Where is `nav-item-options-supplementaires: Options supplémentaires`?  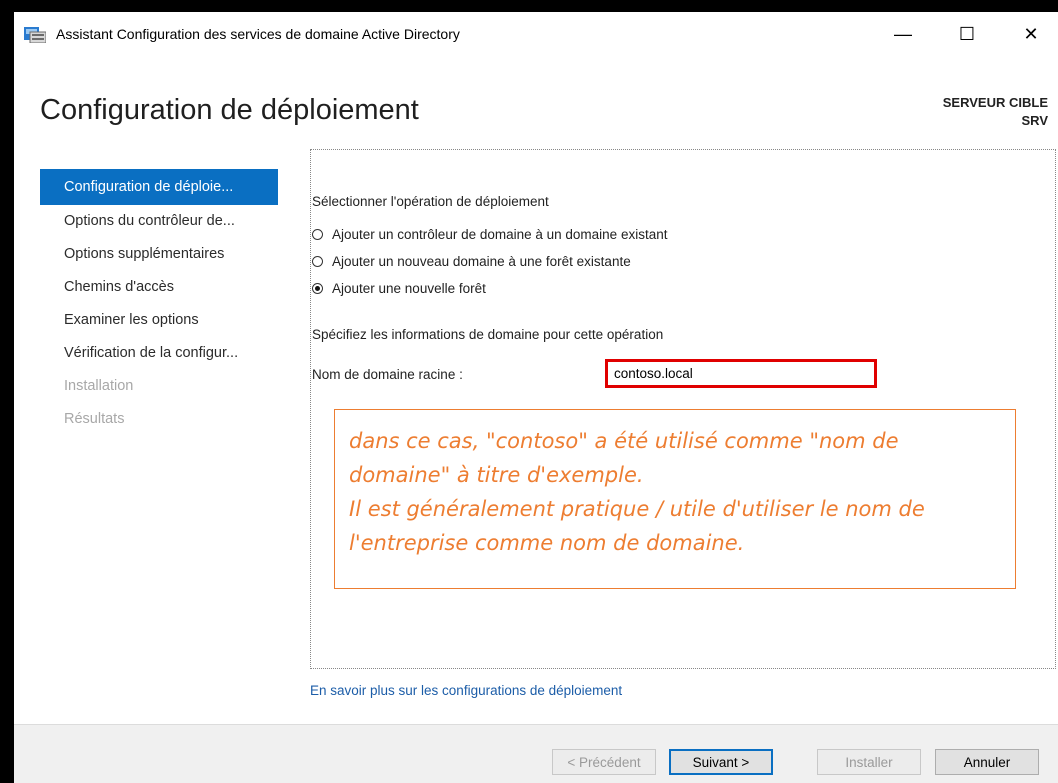 nav-item-options-supplementaires: Options supplémentaires is located at coordinates (159, 254).